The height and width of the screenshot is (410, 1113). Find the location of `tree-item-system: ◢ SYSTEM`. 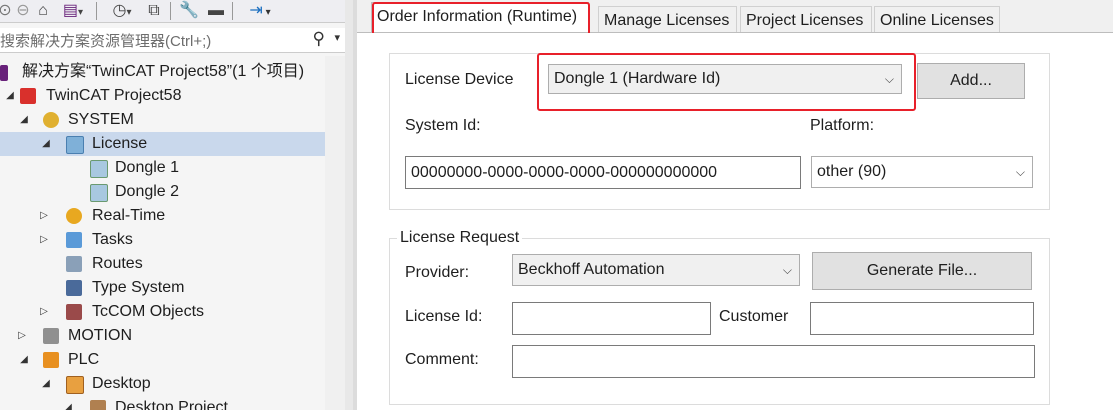

tree-item-system: ◢ SYSTEM is located at coordinates (162, 120).